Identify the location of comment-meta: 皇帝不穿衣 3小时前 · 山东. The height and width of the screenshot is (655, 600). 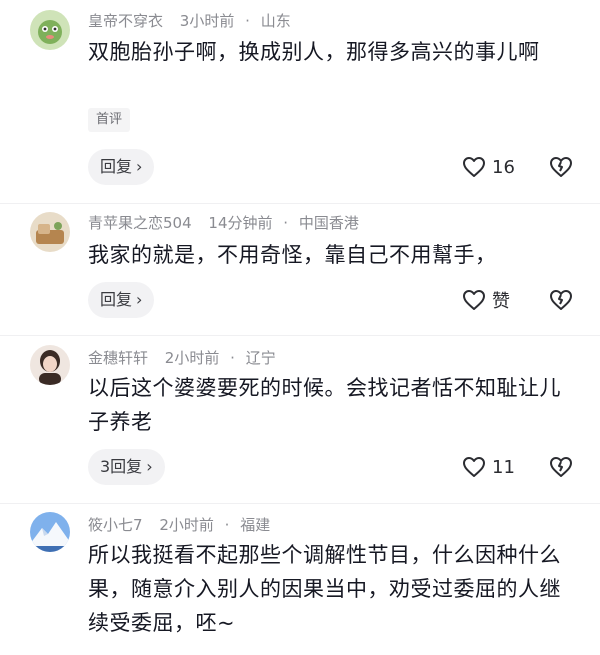
(189, 21).